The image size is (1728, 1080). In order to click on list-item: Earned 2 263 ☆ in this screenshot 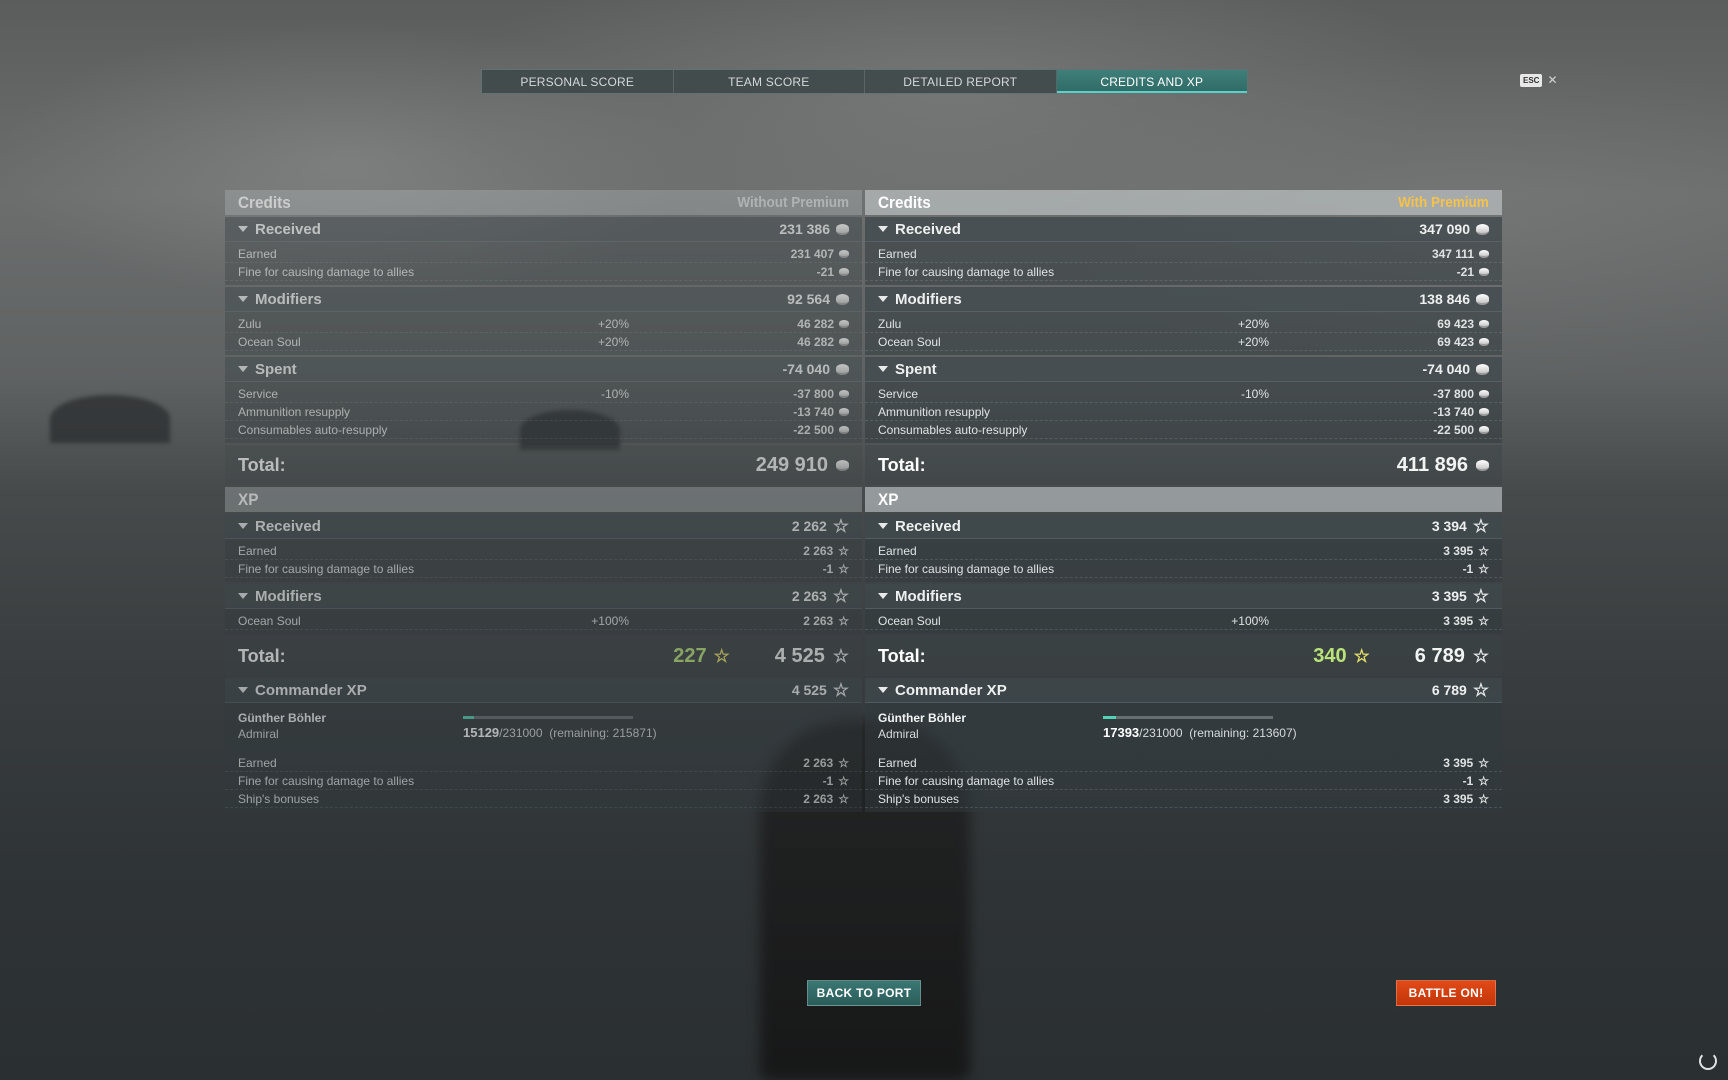, I will do `click(543, 551)`.